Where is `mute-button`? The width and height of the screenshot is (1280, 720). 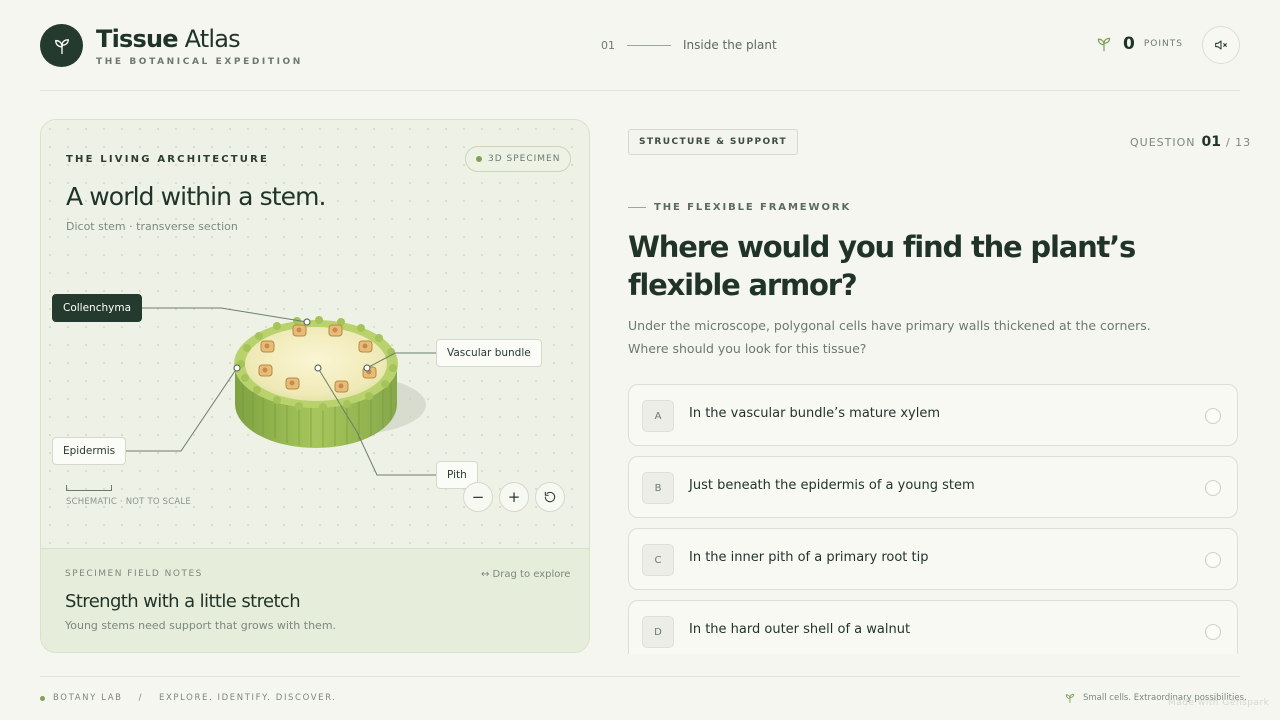 mute-button is located at coordinates (1221, 45).